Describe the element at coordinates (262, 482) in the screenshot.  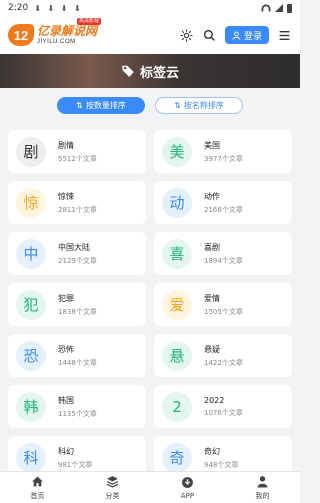
I see `person-icon` at that location.